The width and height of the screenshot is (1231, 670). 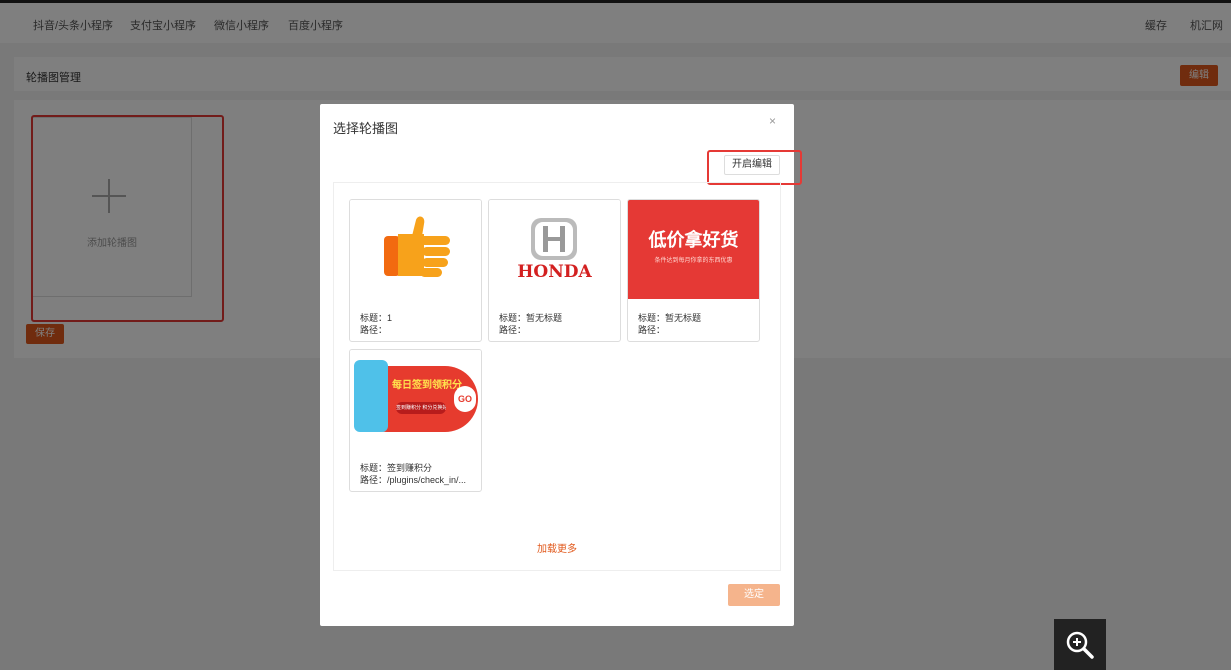 I want to click on banner-card: 标题：1 路径：, so click(x=415, y=270).